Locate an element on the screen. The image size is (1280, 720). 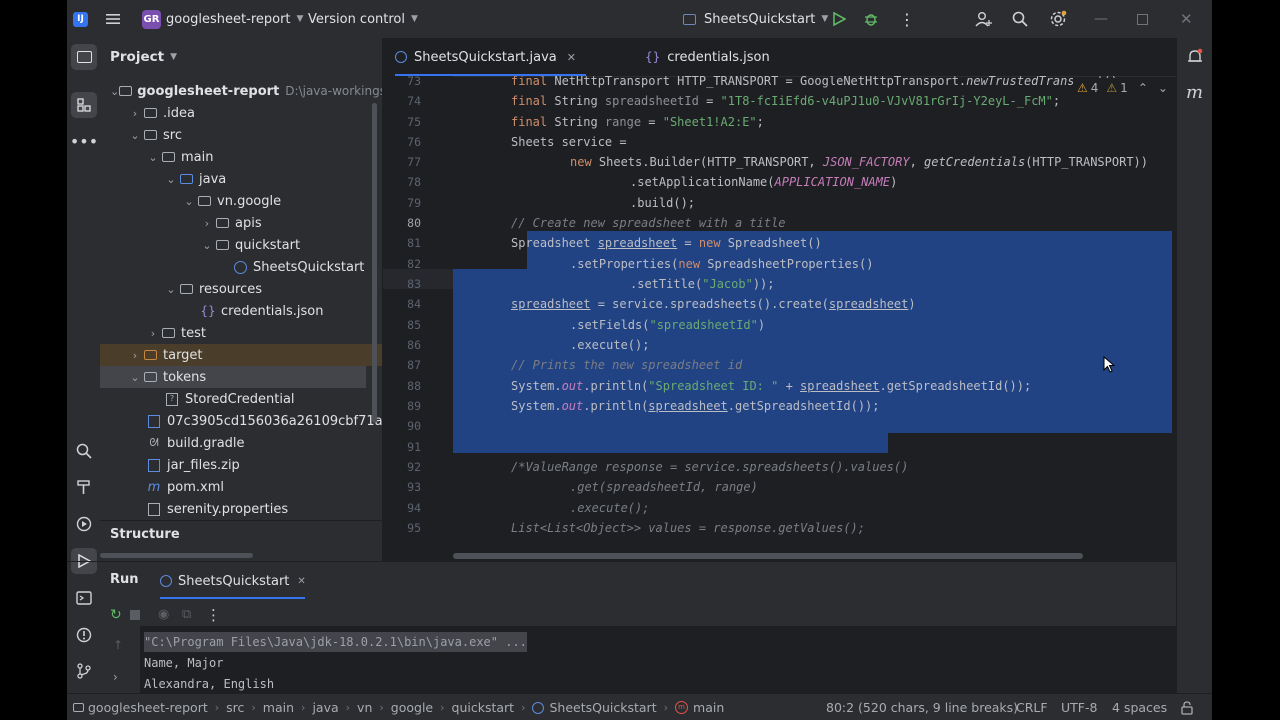
inspection-widget: ⚠ 4 ⚠ 1 ⌃ ⌄ is located at coordinates (1122, 88).